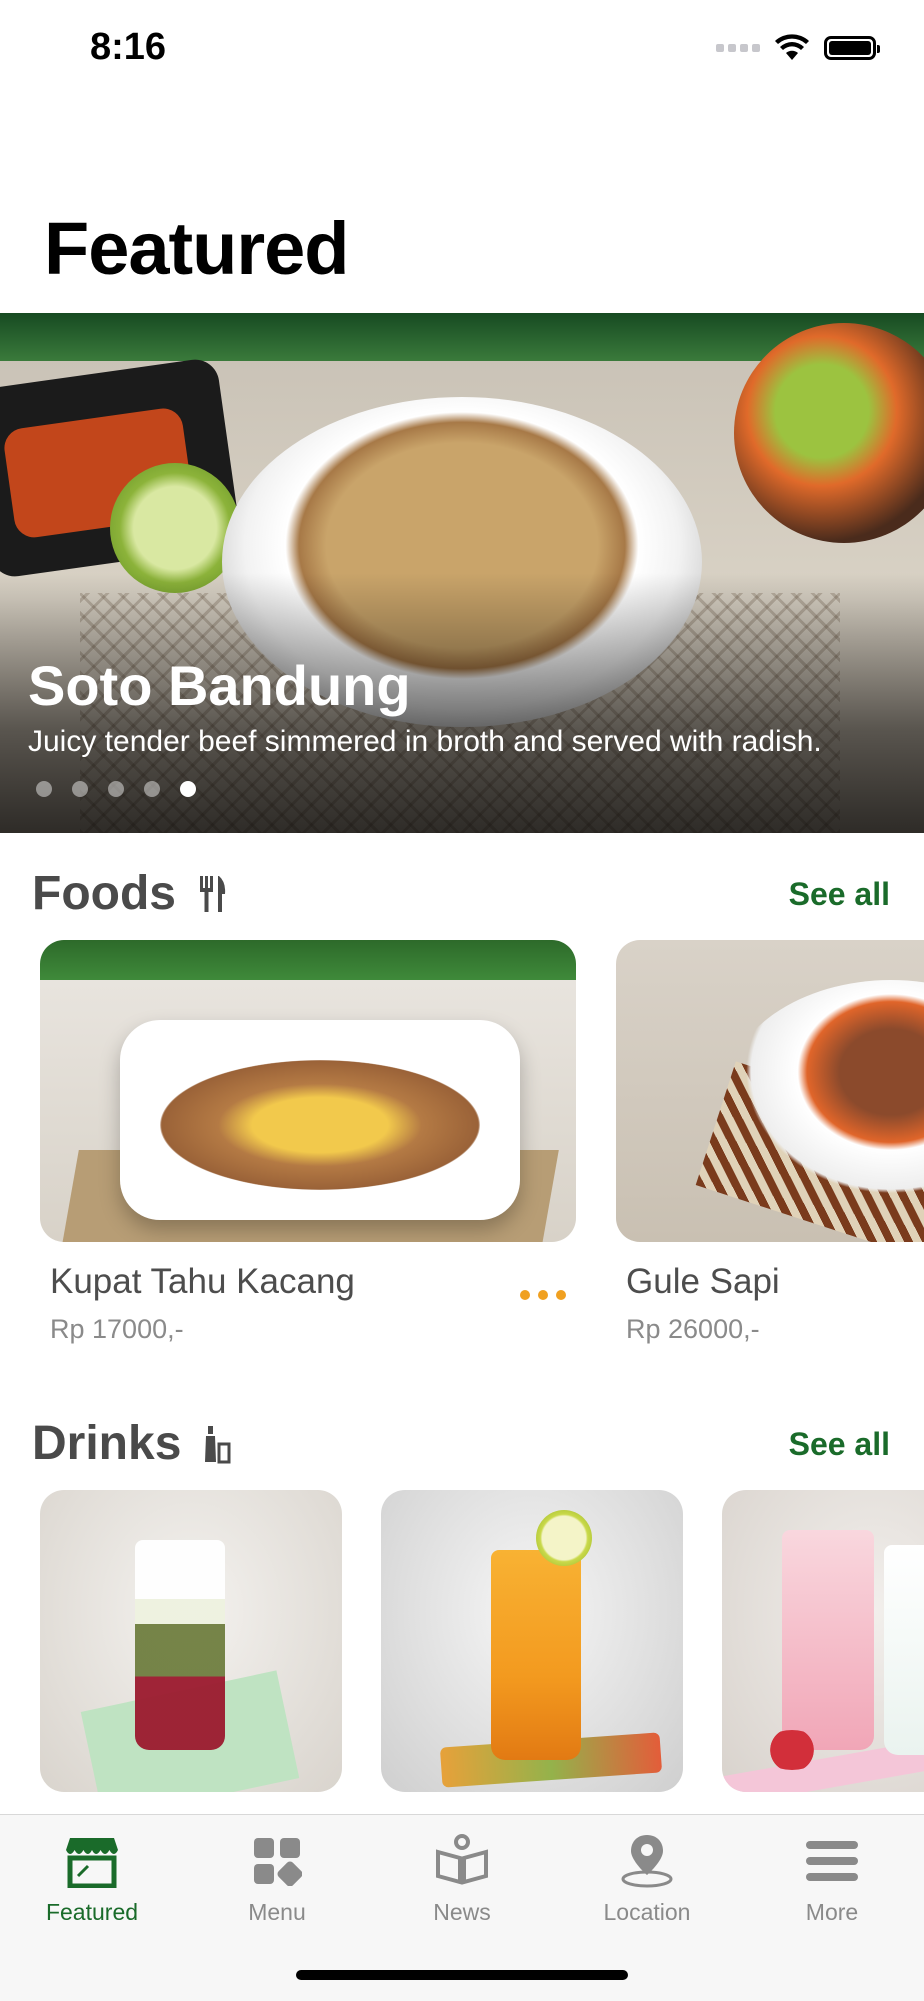 This screenshot has width=924, height=2001. I want to click on foods-title-text: Foods, so click(104, 893).